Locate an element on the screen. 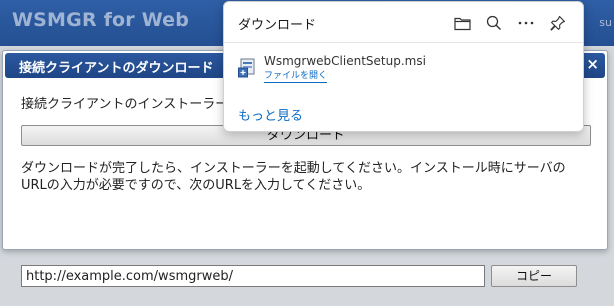  downloads-toolbar is located at coordinates (510, 23).